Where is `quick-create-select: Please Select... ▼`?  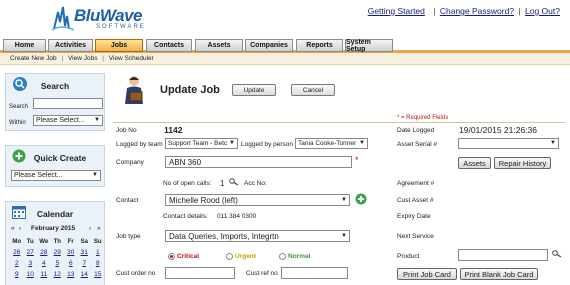
quick-create-select: Please Select... ▼ is located at coordinates (56, 175).